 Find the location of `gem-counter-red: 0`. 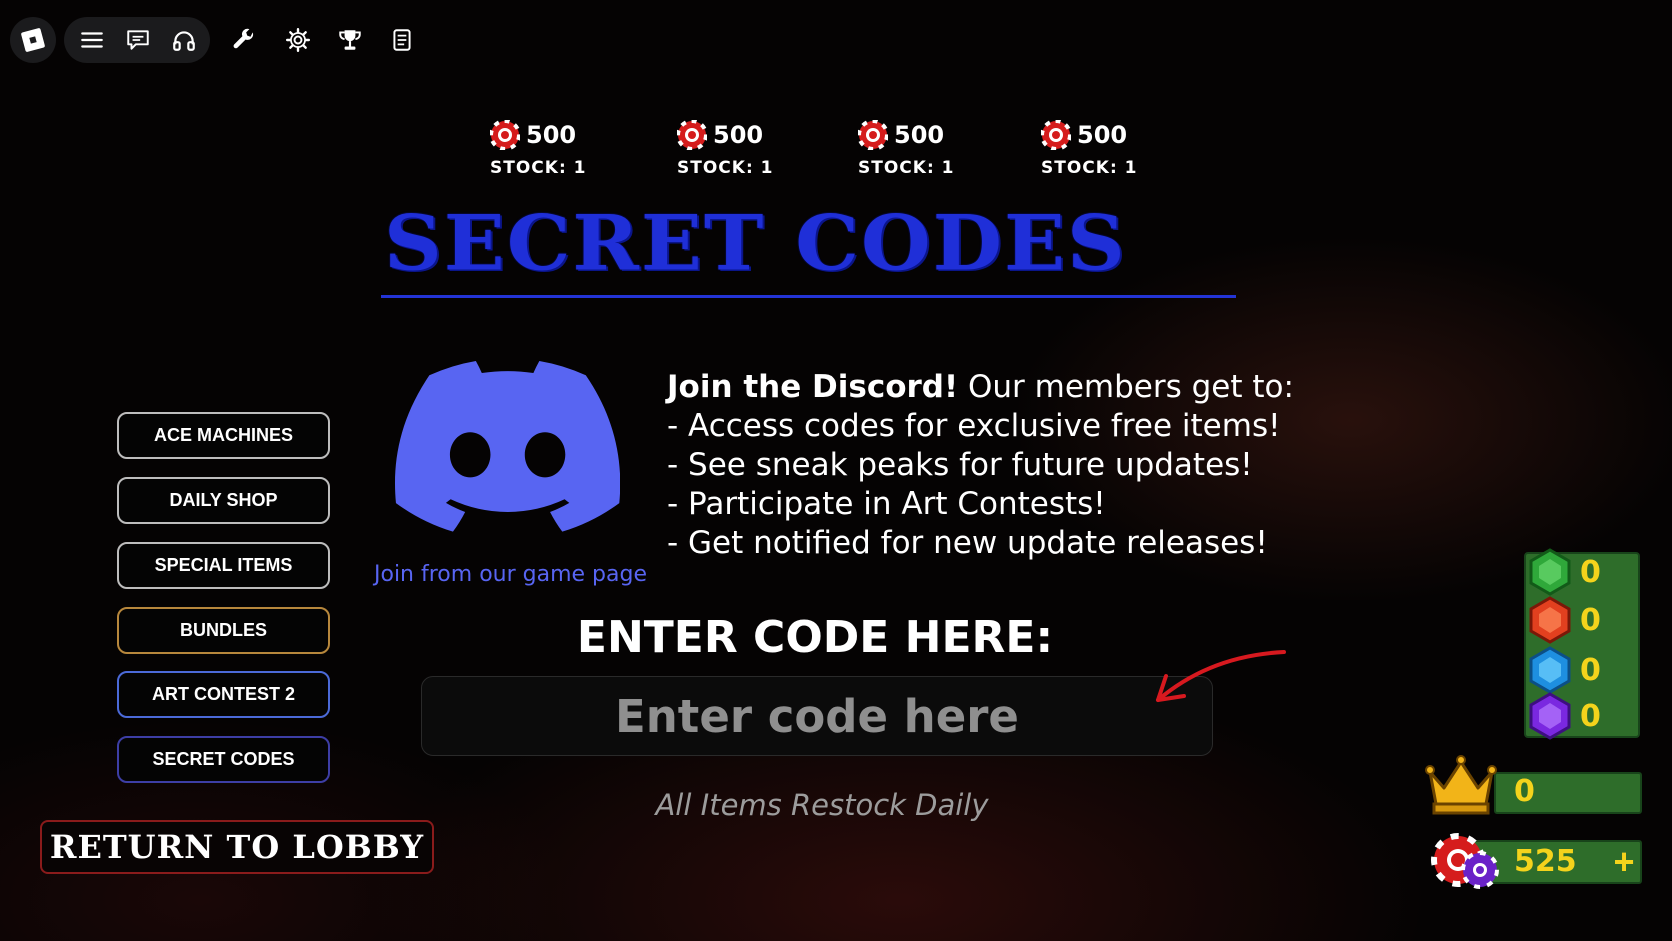

gem-counter-red: 0 is located at coordinates (1584, 620).